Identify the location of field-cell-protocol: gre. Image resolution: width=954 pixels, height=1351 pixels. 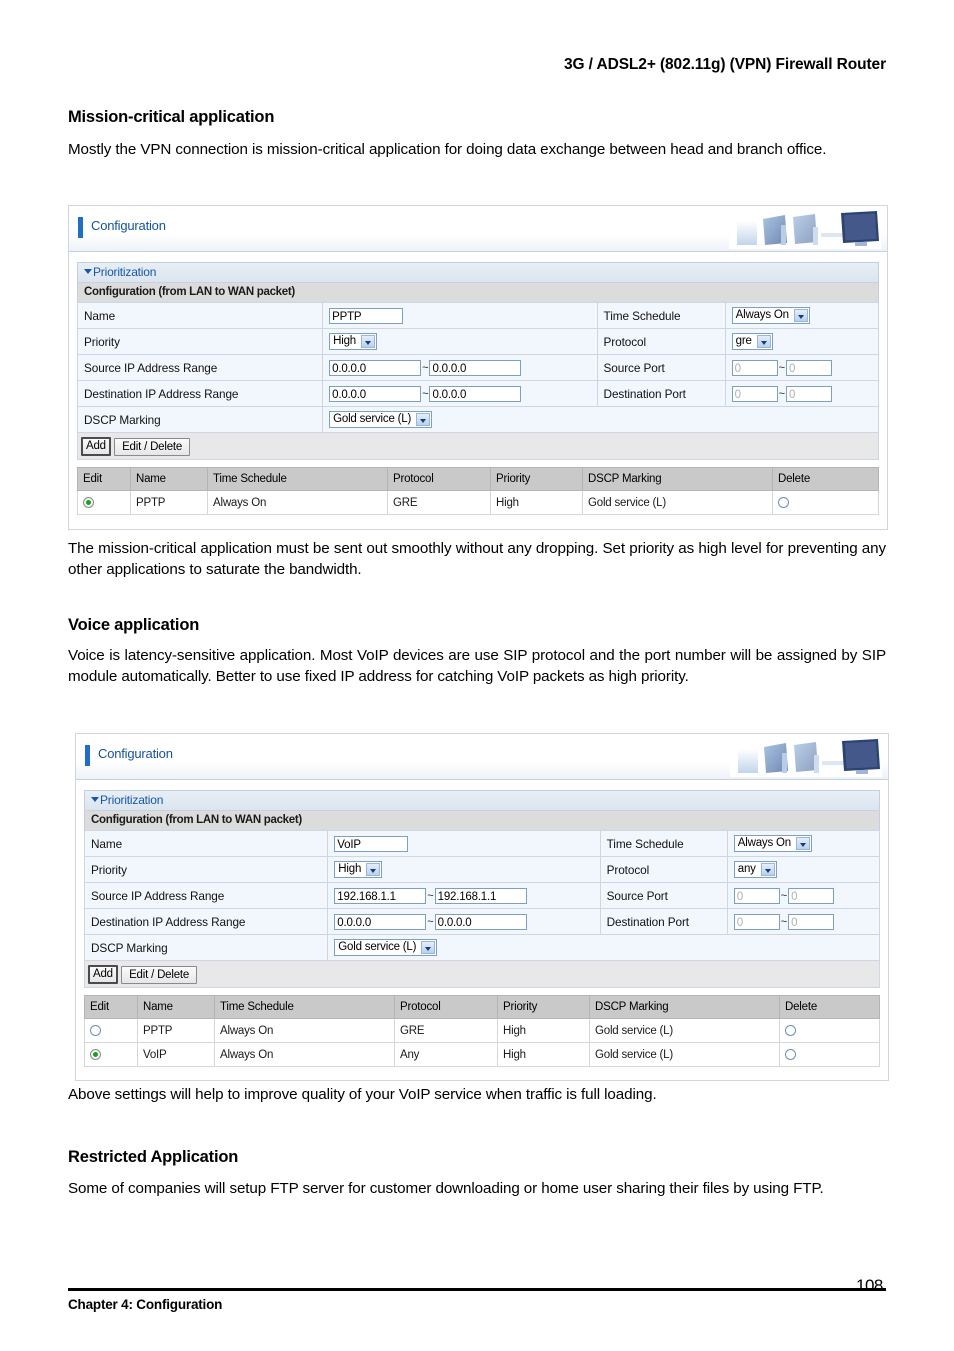
(802, 341).